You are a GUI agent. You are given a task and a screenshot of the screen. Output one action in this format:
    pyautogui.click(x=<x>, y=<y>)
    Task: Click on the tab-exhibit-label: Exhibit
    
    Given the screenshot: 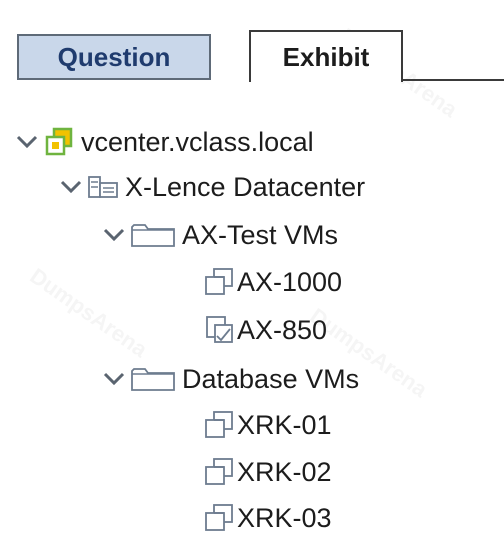 What is the action you would take?
    pyautogui.click(x=326, y=56)
    